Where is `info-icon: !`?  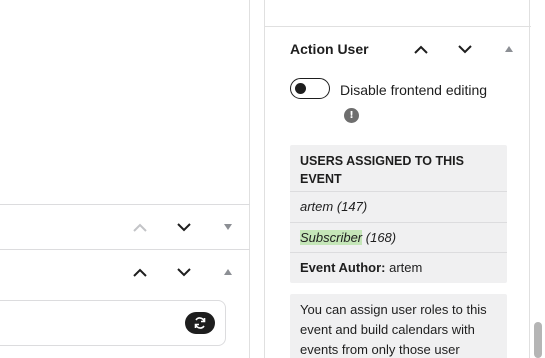
info-icon: ! is located at coordinates (351, 115).